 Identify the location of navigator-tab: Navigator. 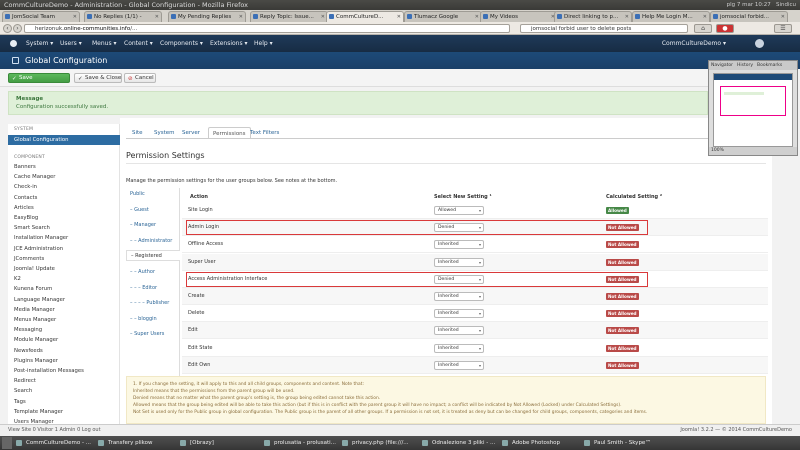
(722, 65).